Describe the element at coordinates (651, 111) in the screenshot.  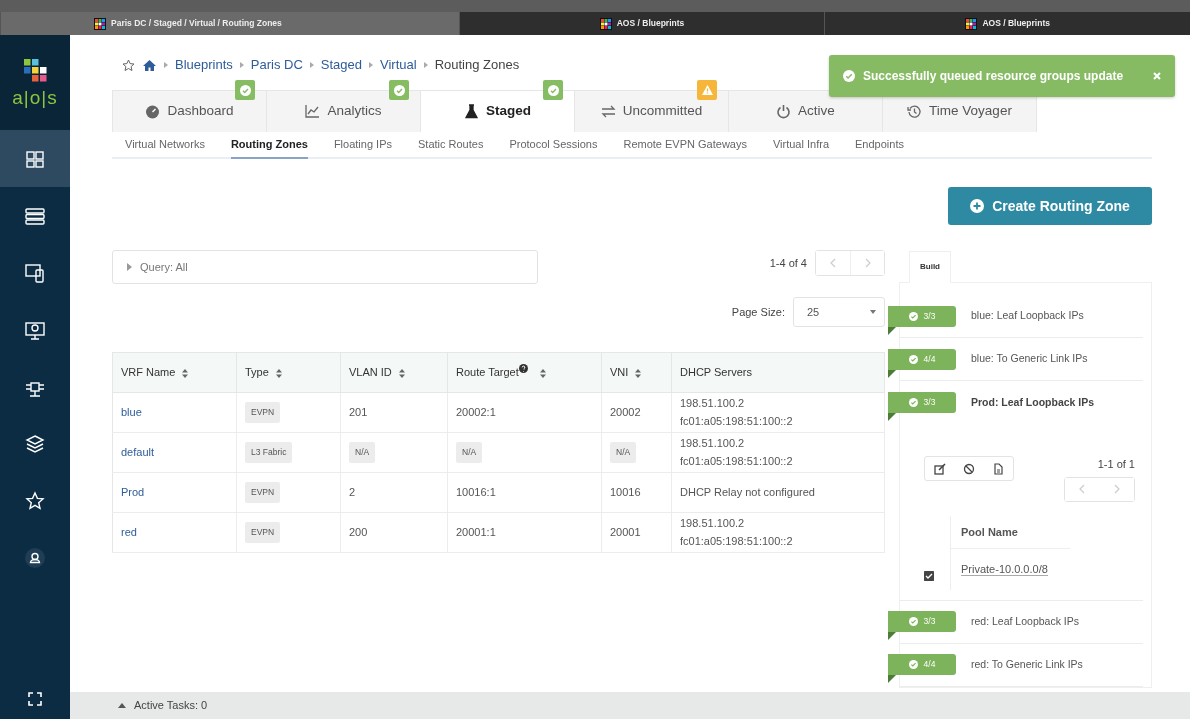
I see `view-tab: Uncommitted` at that location.